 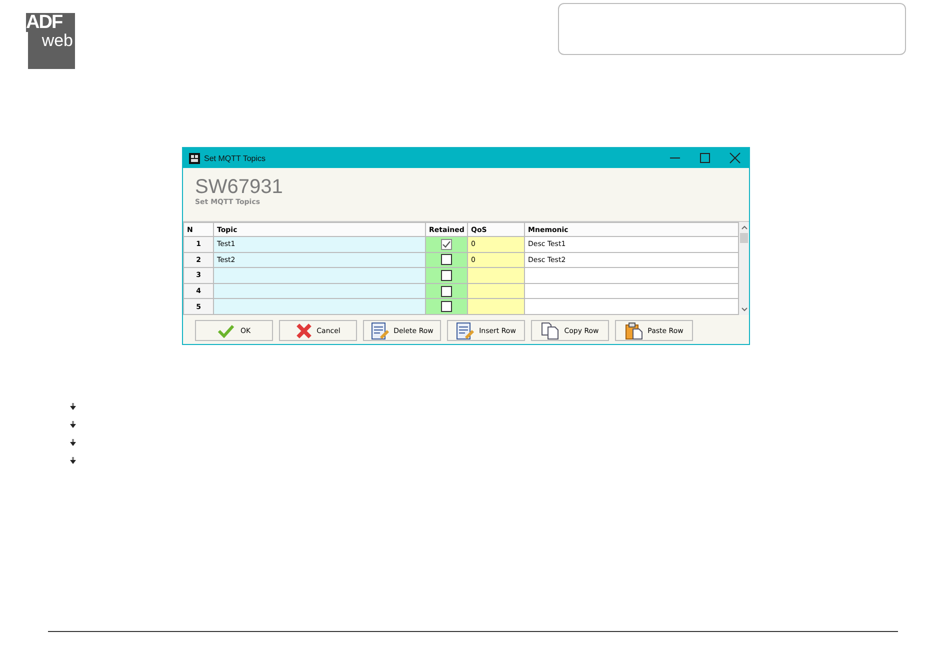 What do you see at coordinates (304, 330) in the screenshot?
I see `cross-icon` at bounding box center [304, 330].